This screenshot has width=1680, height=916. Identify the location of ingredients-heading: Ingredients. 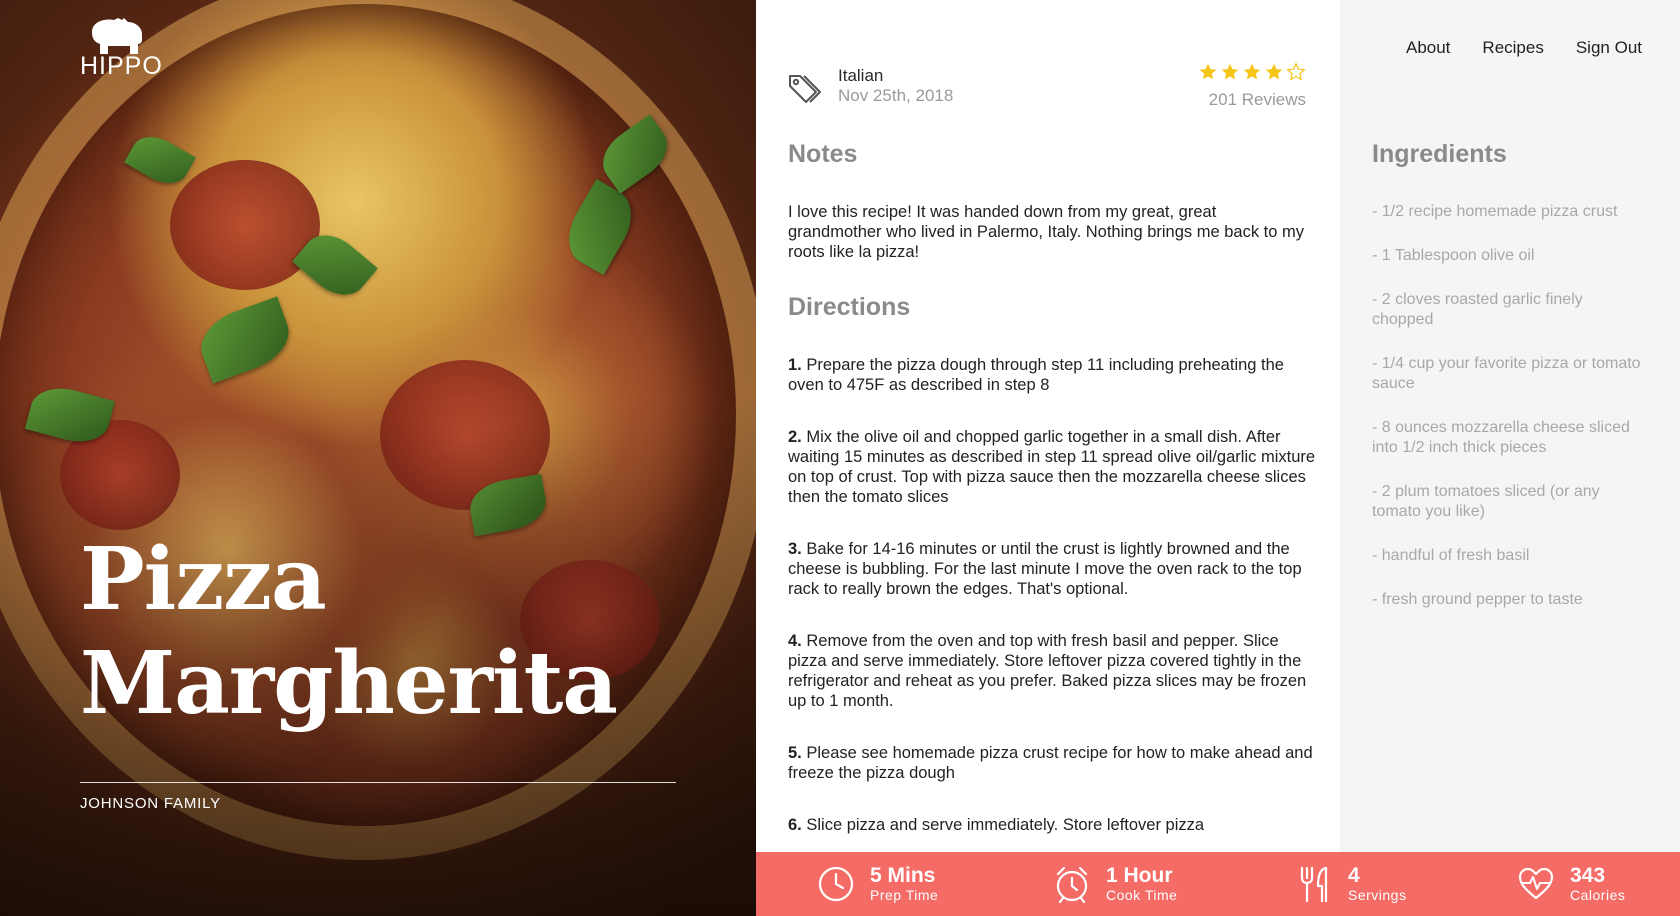
(1439, 154).